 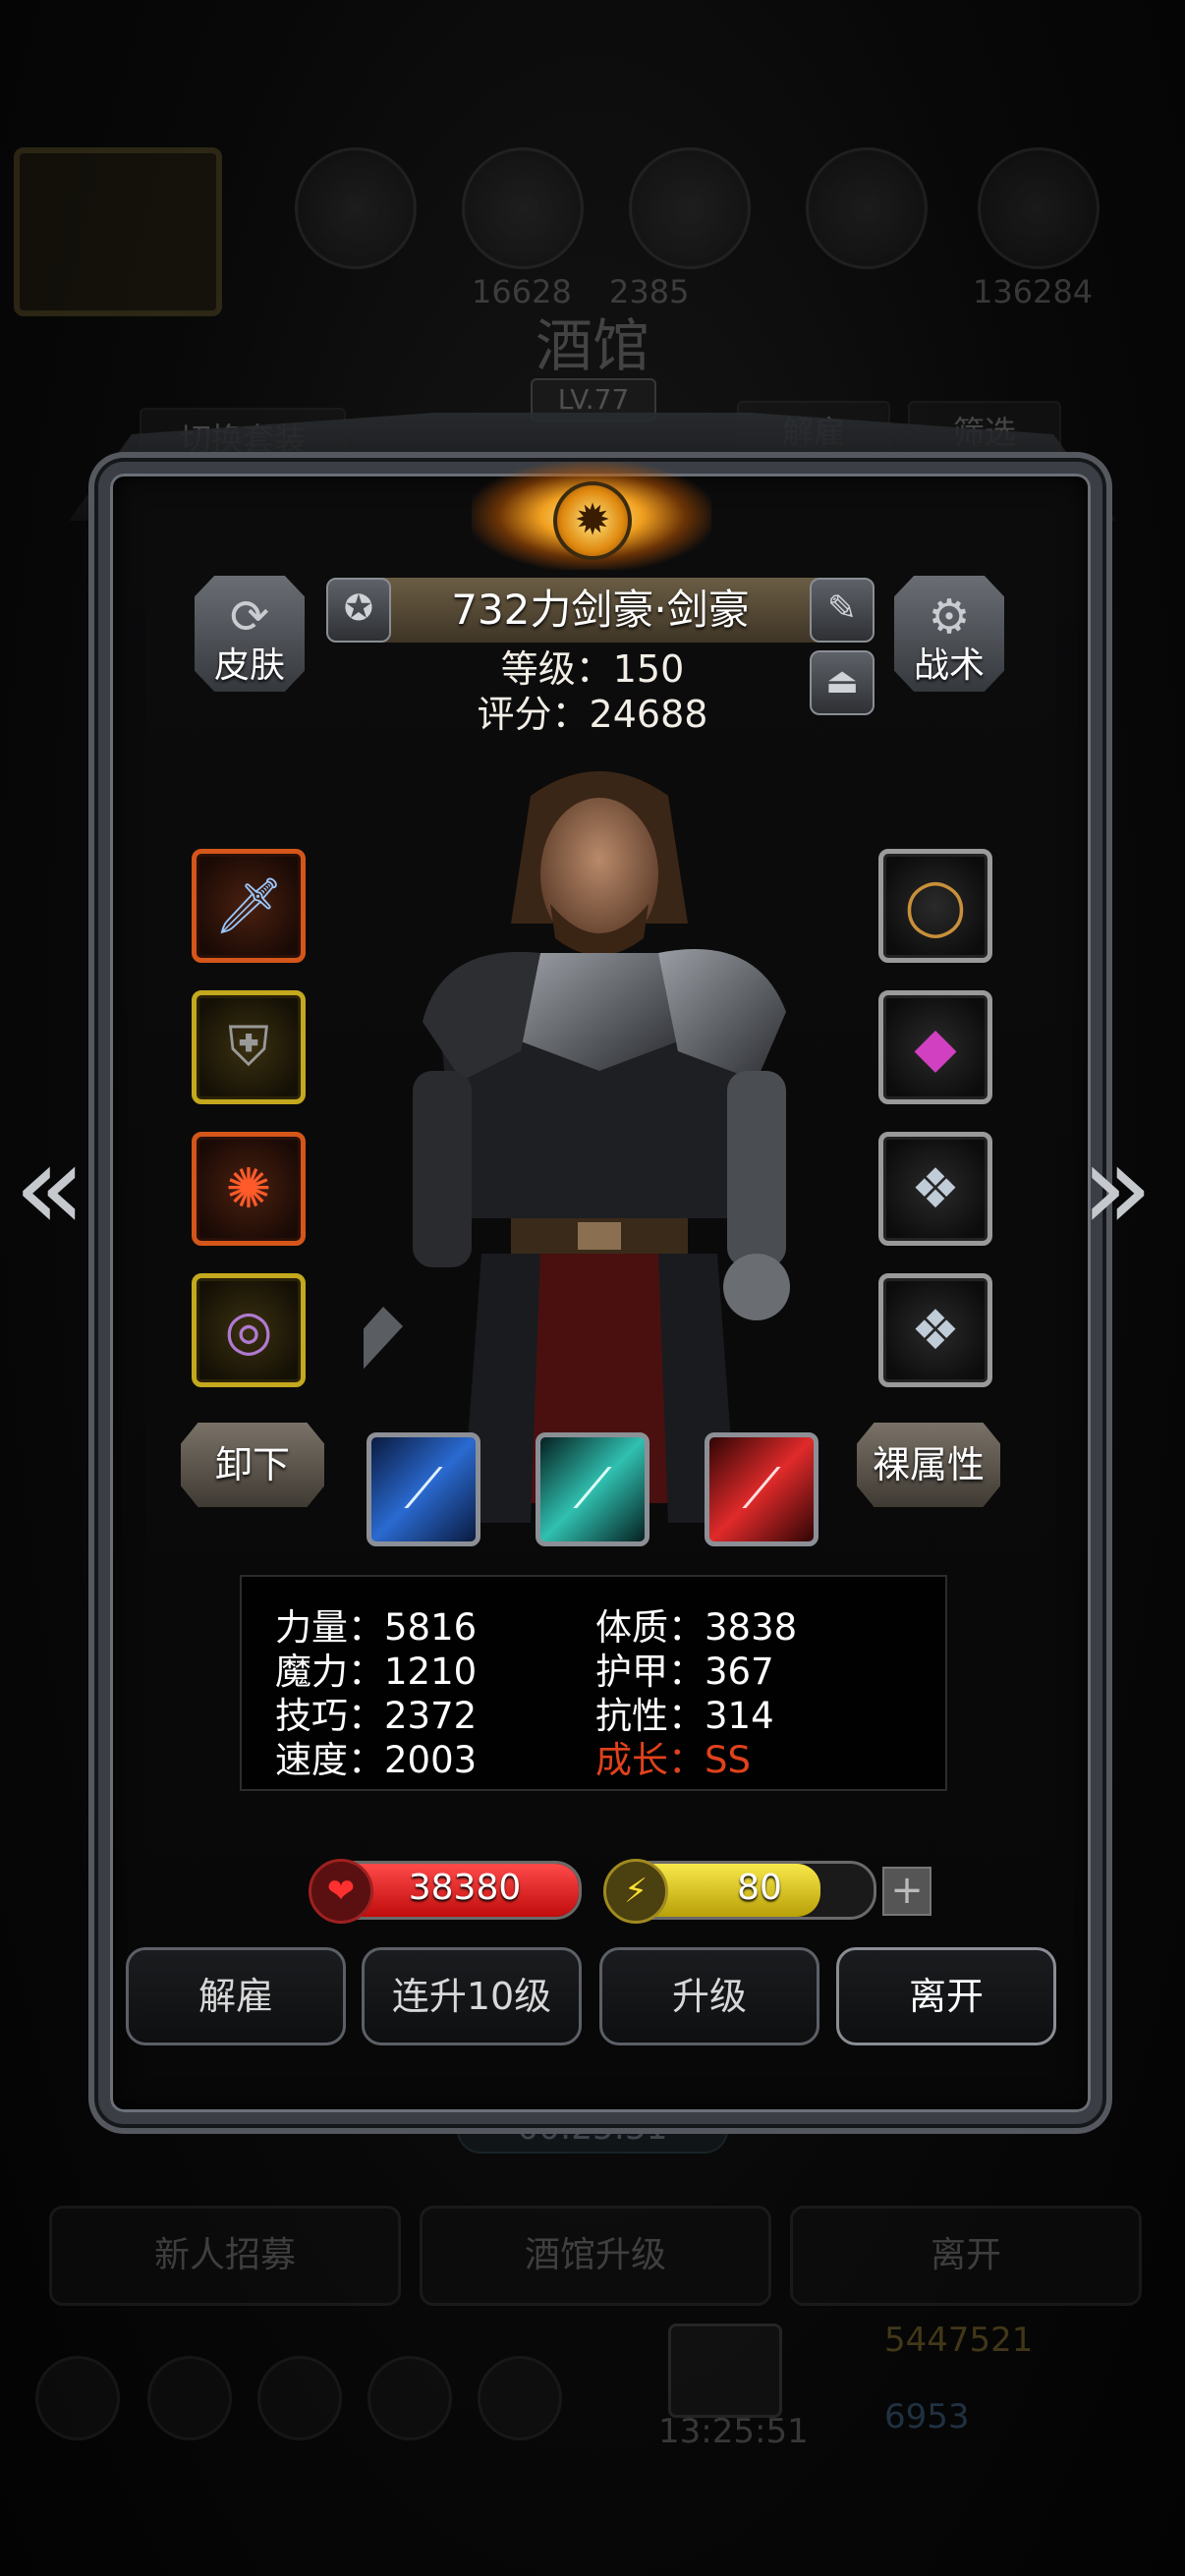 I want to click on fire-slash-icon: ⟋, so click(x=761, y=1489).